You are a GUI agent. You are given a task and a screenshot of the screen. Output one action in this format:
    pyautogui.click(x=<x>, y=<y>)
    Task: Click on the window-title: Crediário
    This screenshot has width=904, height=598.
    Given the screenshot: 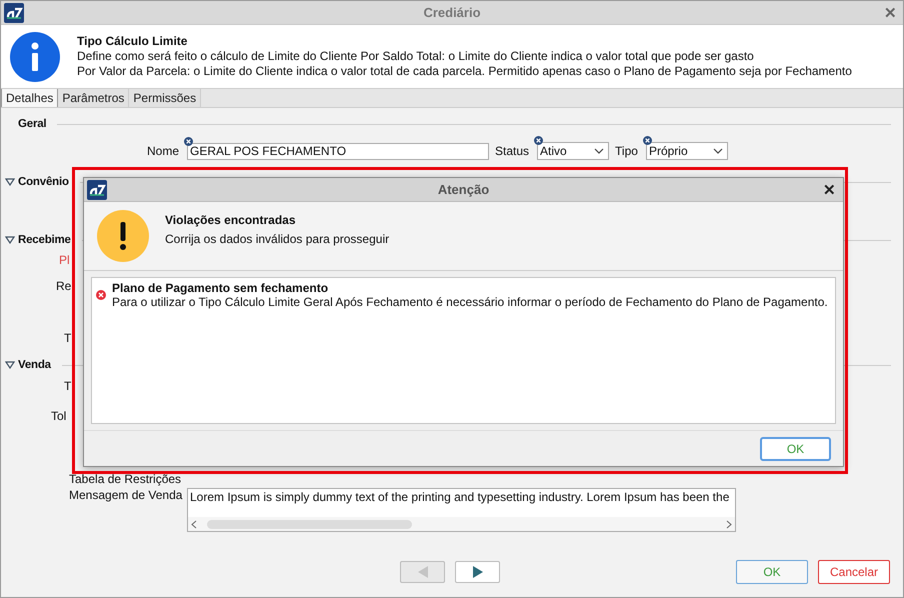 What is the action you would take?
    pyautogui.click(x=452, y=12)
    